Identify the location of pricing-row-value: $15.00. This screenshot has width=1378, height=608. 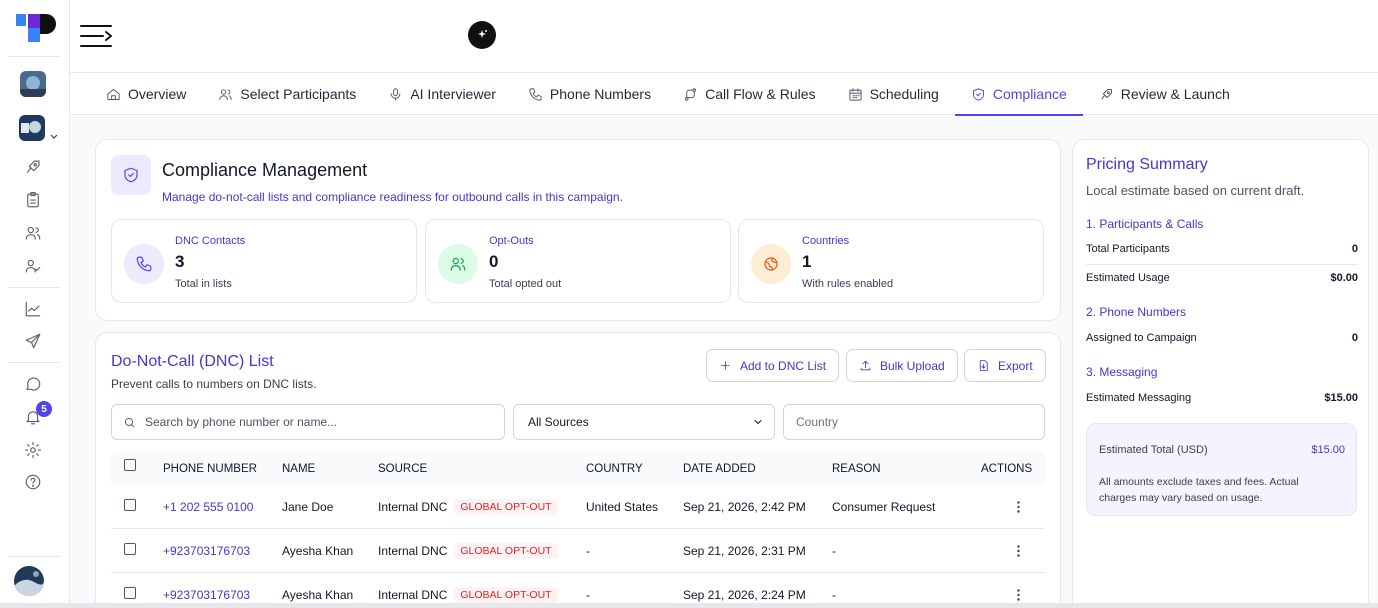
(1341, 398).